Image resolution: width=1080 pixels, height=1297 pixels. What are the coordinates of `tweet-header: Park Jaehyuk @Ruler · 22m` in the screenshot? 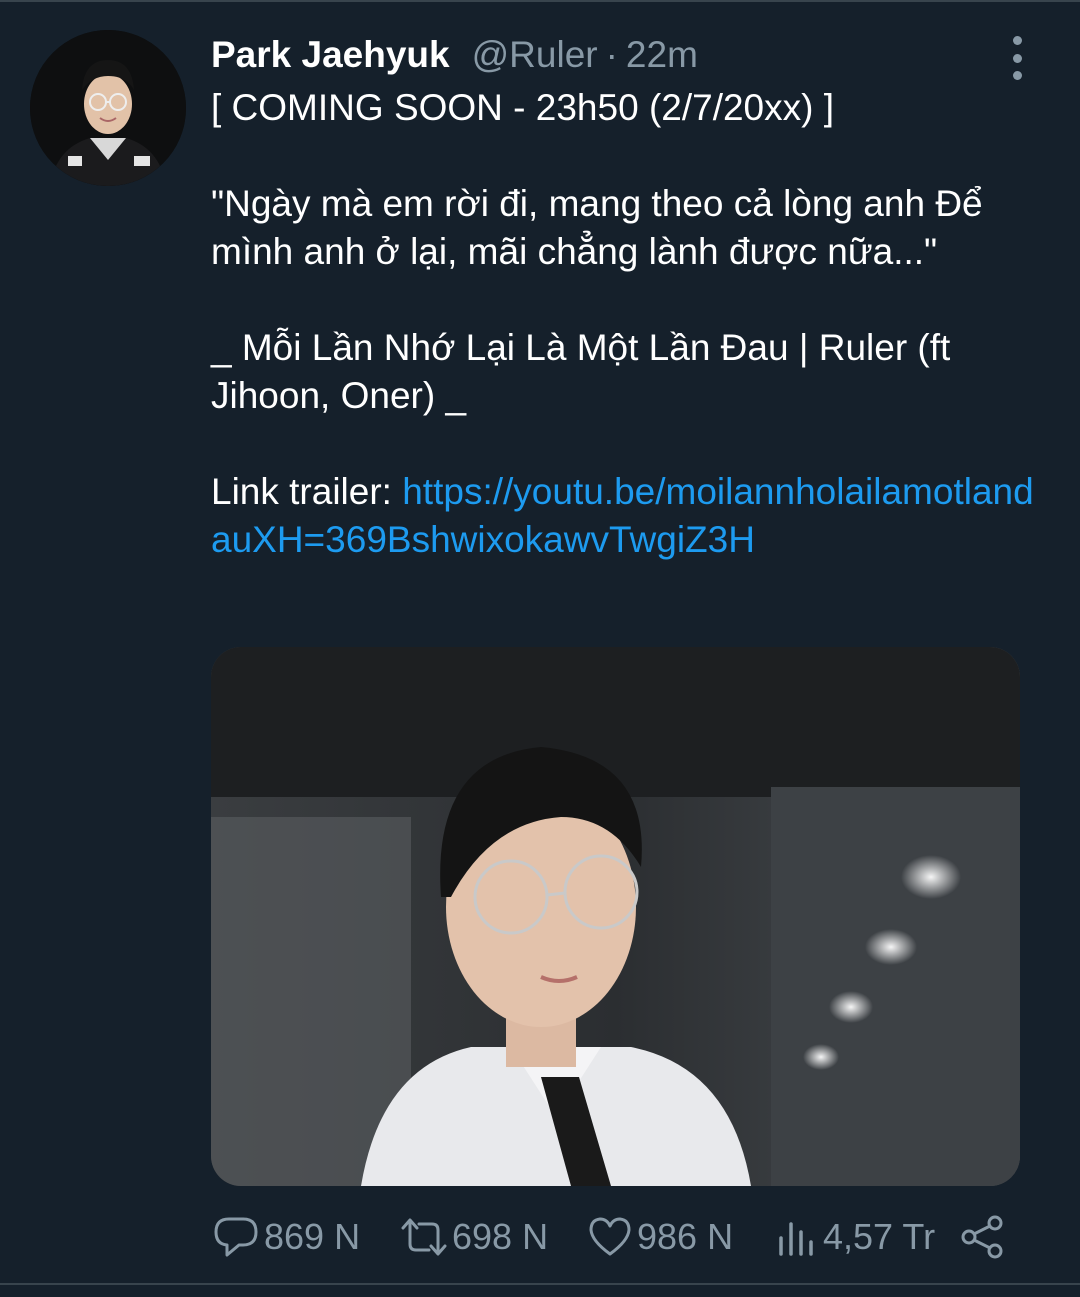 It's located at (454, 58).